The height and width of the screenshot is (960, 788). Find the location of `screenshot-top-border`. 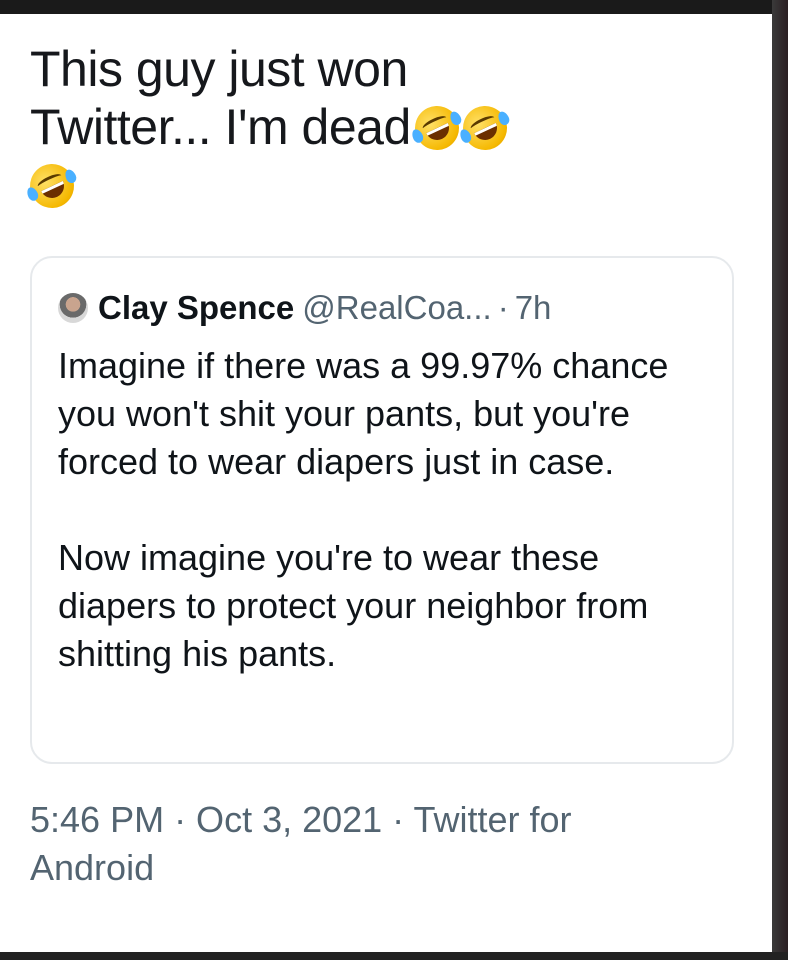

screenshot-top-border is located at coordinates (394, 7).